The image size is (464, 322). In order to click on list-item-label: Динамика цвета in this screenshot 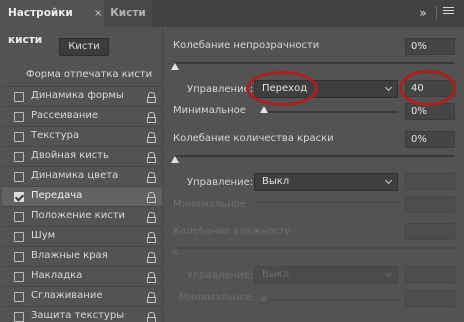, I will do `click(75, 175)`.